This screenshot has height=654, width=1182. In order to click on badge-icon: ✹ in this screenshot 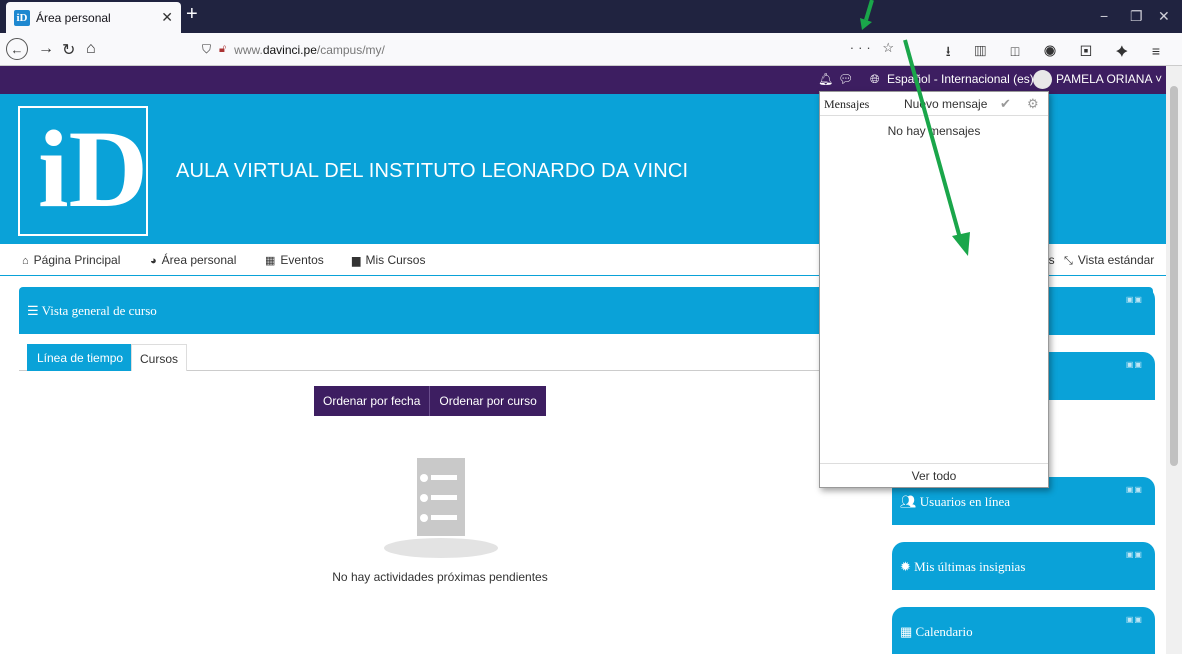, I will do `click(907, 566)`.